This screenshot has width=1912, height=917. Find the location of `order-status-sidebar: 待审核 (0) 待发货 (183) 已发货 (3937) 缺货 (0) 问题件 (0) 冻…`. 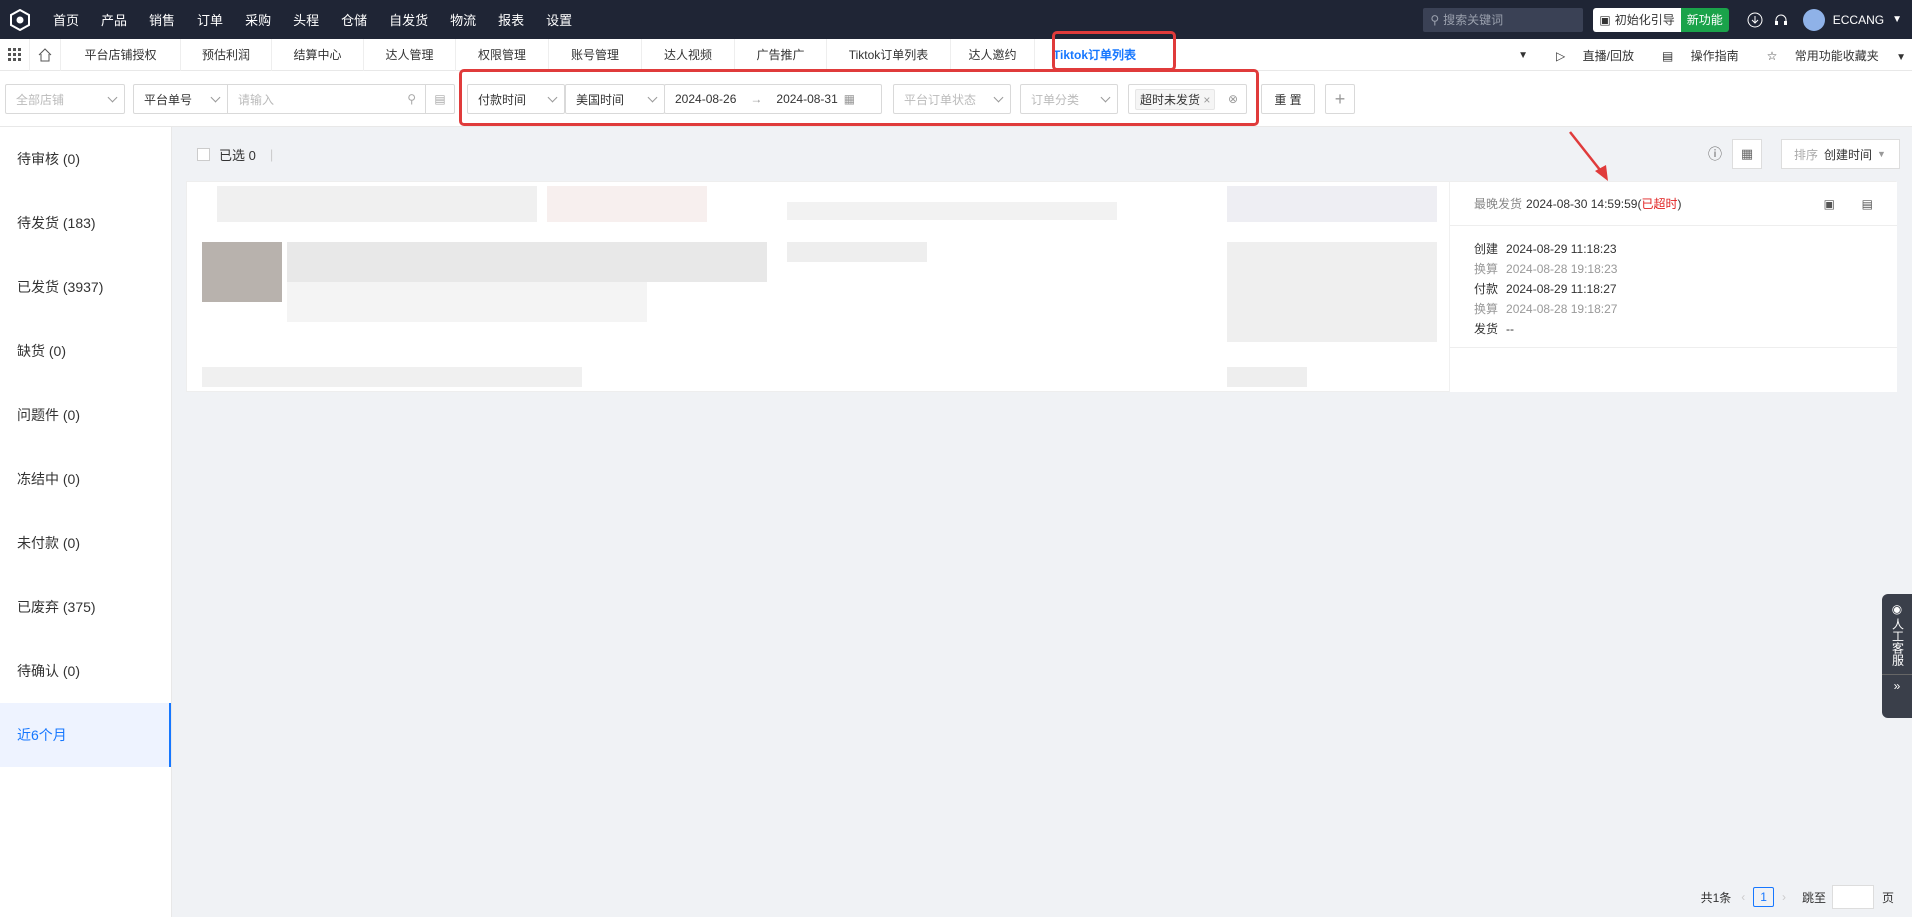

order-status-sidebar: 待审核 (0) 待发货 (183) 已发货 (3937) 缺货 (0) 问题件 (0) 冻… is located at coordinates (86, 522).